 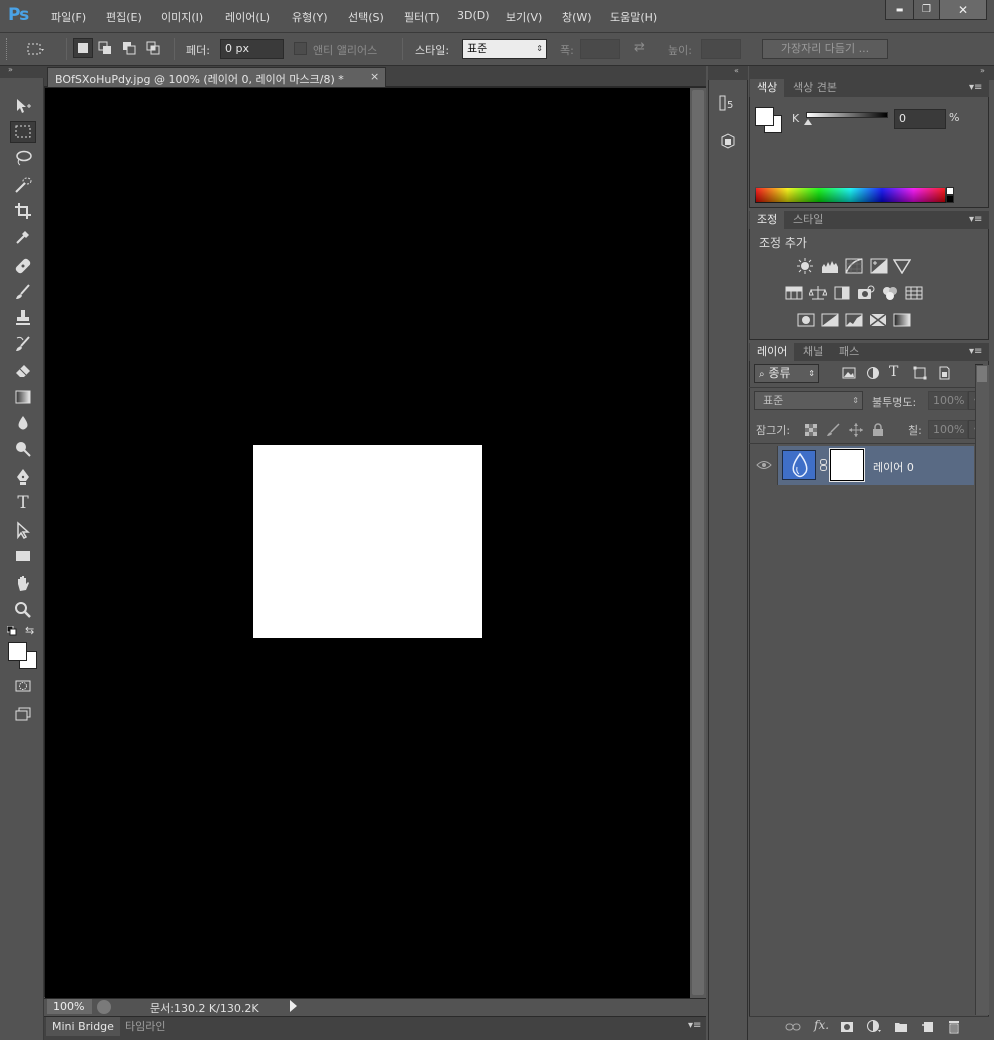 I want to click on channel-mixer-button, so click(x=890, y=293).